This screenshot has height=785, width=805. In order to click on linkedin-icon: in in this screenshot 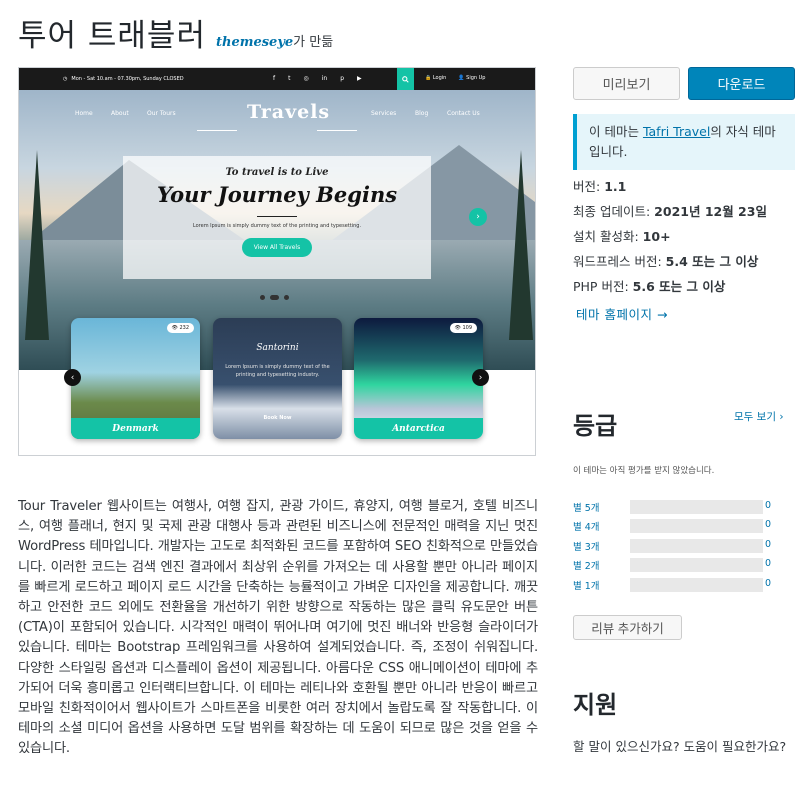, I will do `click(324, 78)`.